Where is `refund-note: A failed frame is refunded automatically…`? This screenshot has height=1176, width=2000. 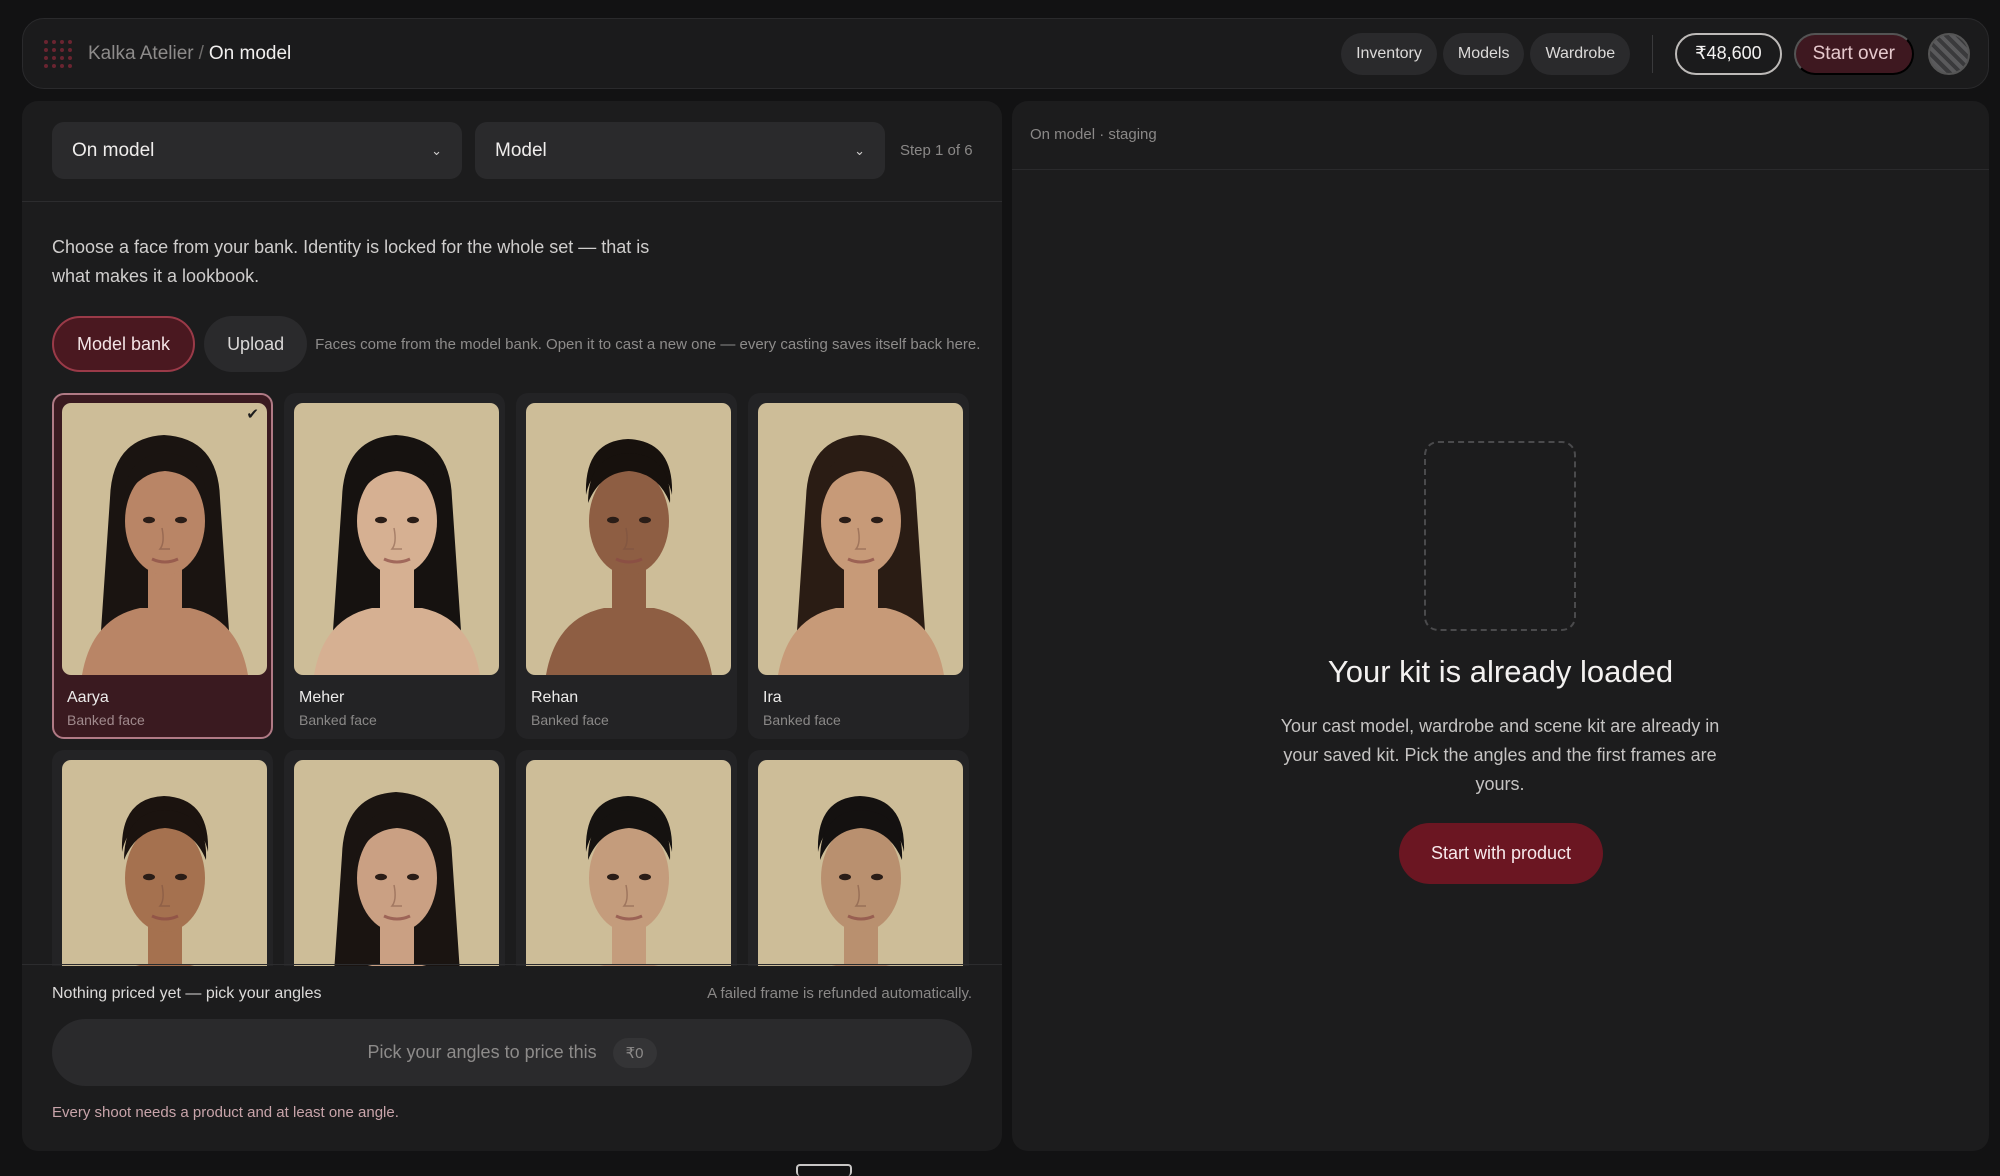 refund-note: A failed frame is refunded automatically… is located at coordinates (839, 993).